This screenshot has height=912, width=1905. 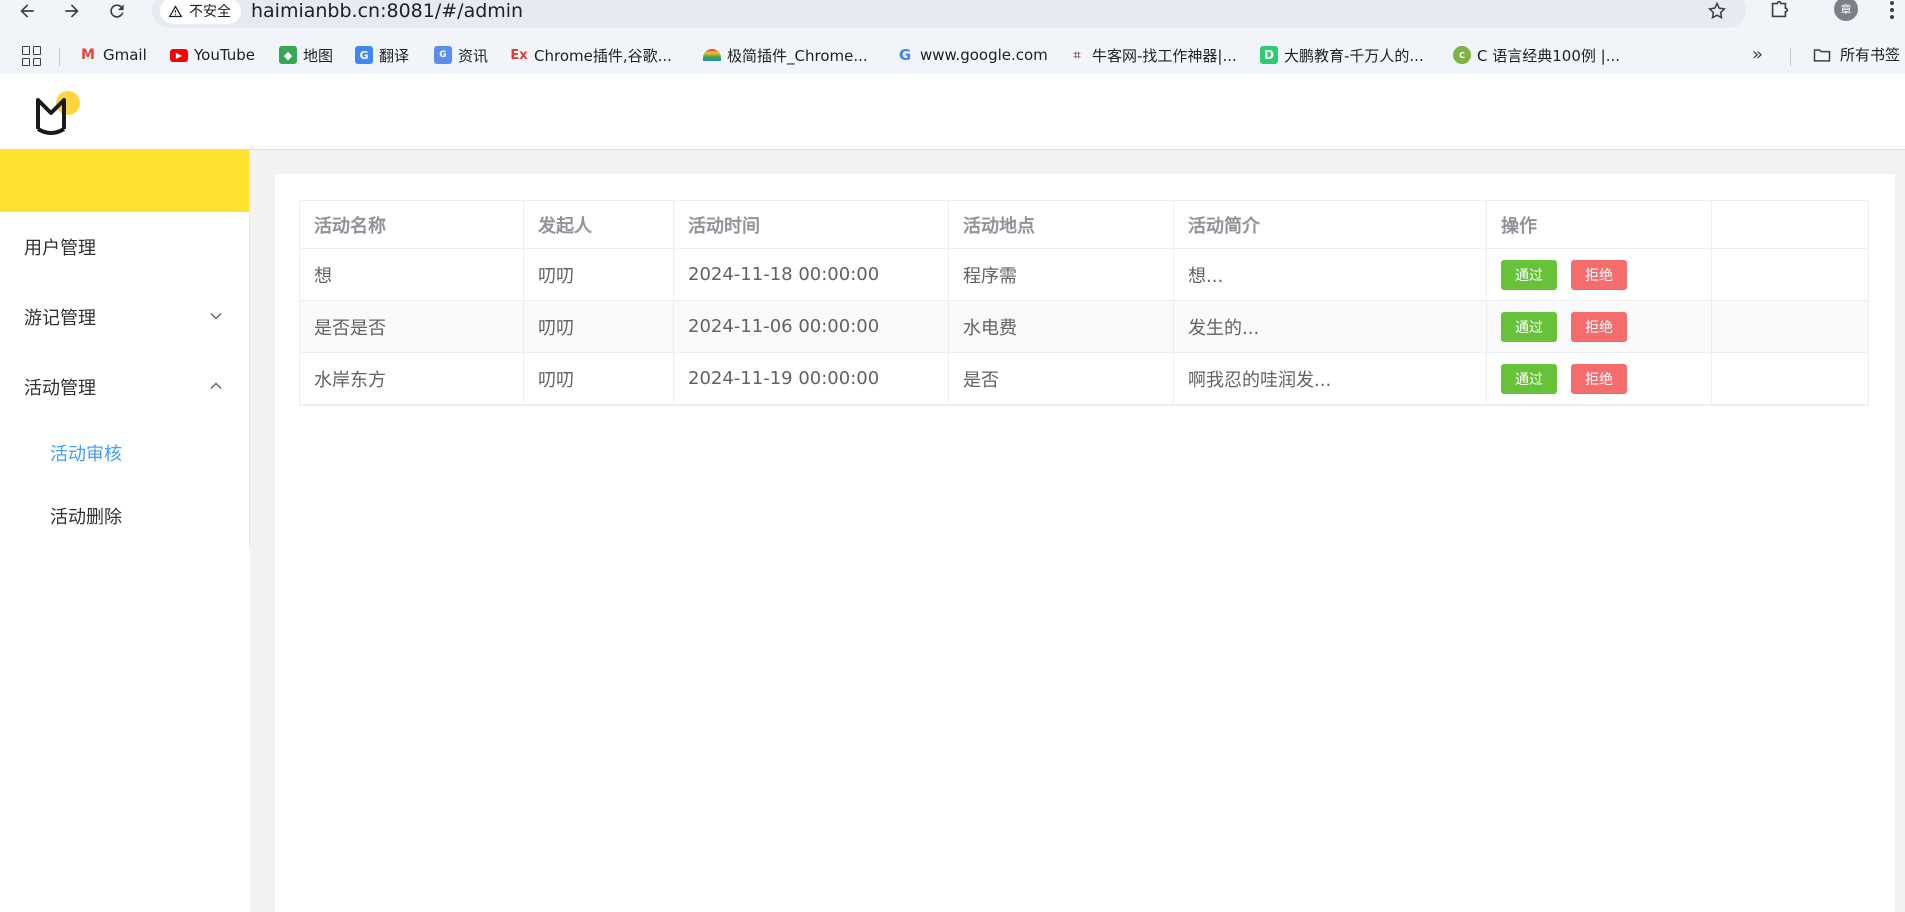 What do you see at coordinates (412, 274) in the screenshot?
I see `cell-activity-name: 想` at bounding box center [412, 274].